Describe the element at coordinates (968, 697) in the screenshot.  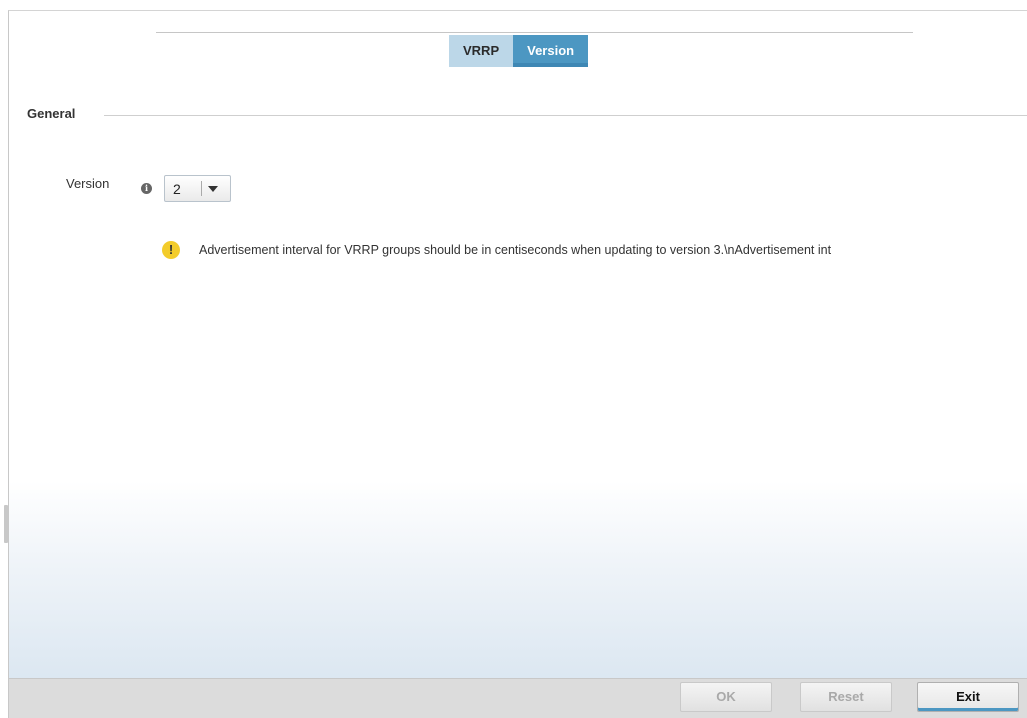
I see `exit-button: Exit` at that location.